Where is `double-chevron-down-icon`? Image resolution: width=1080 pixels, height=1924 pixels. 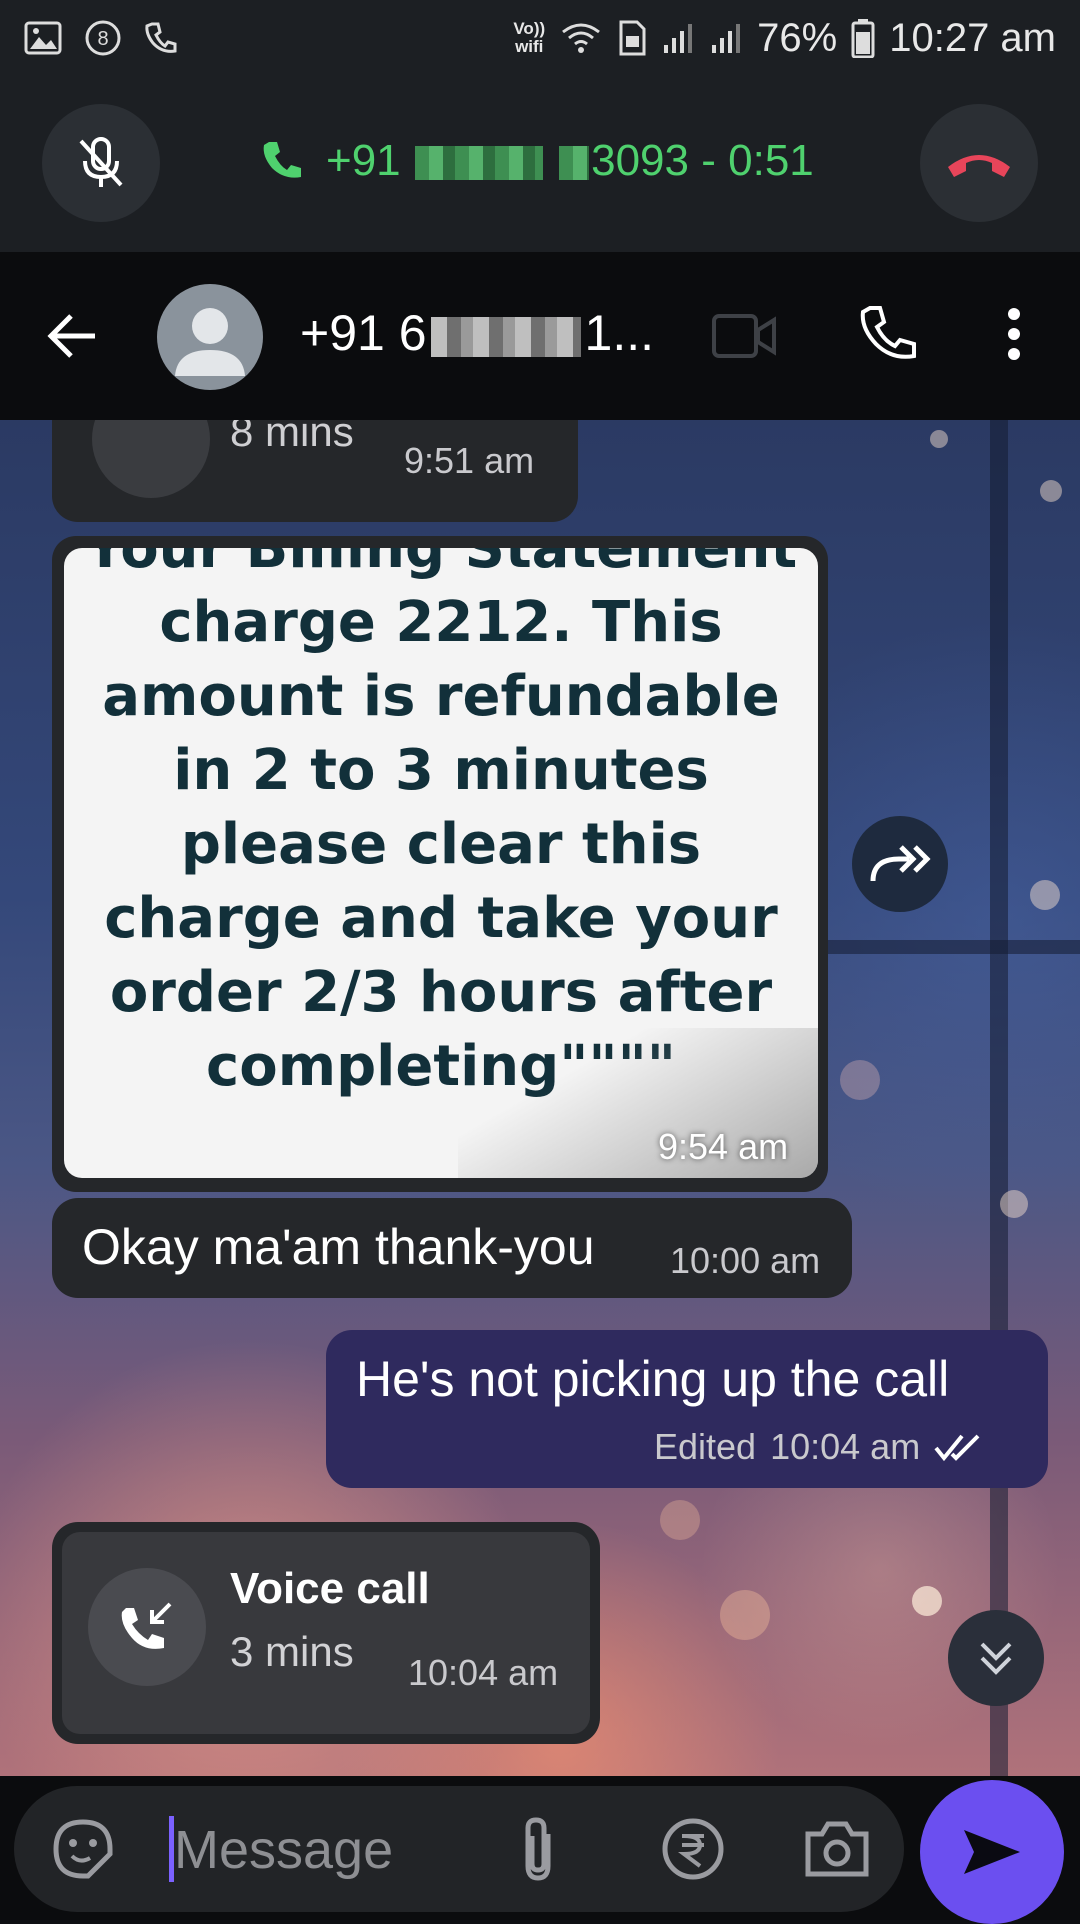
double-chevron-down-icon is located at coordinates (996, 1658).